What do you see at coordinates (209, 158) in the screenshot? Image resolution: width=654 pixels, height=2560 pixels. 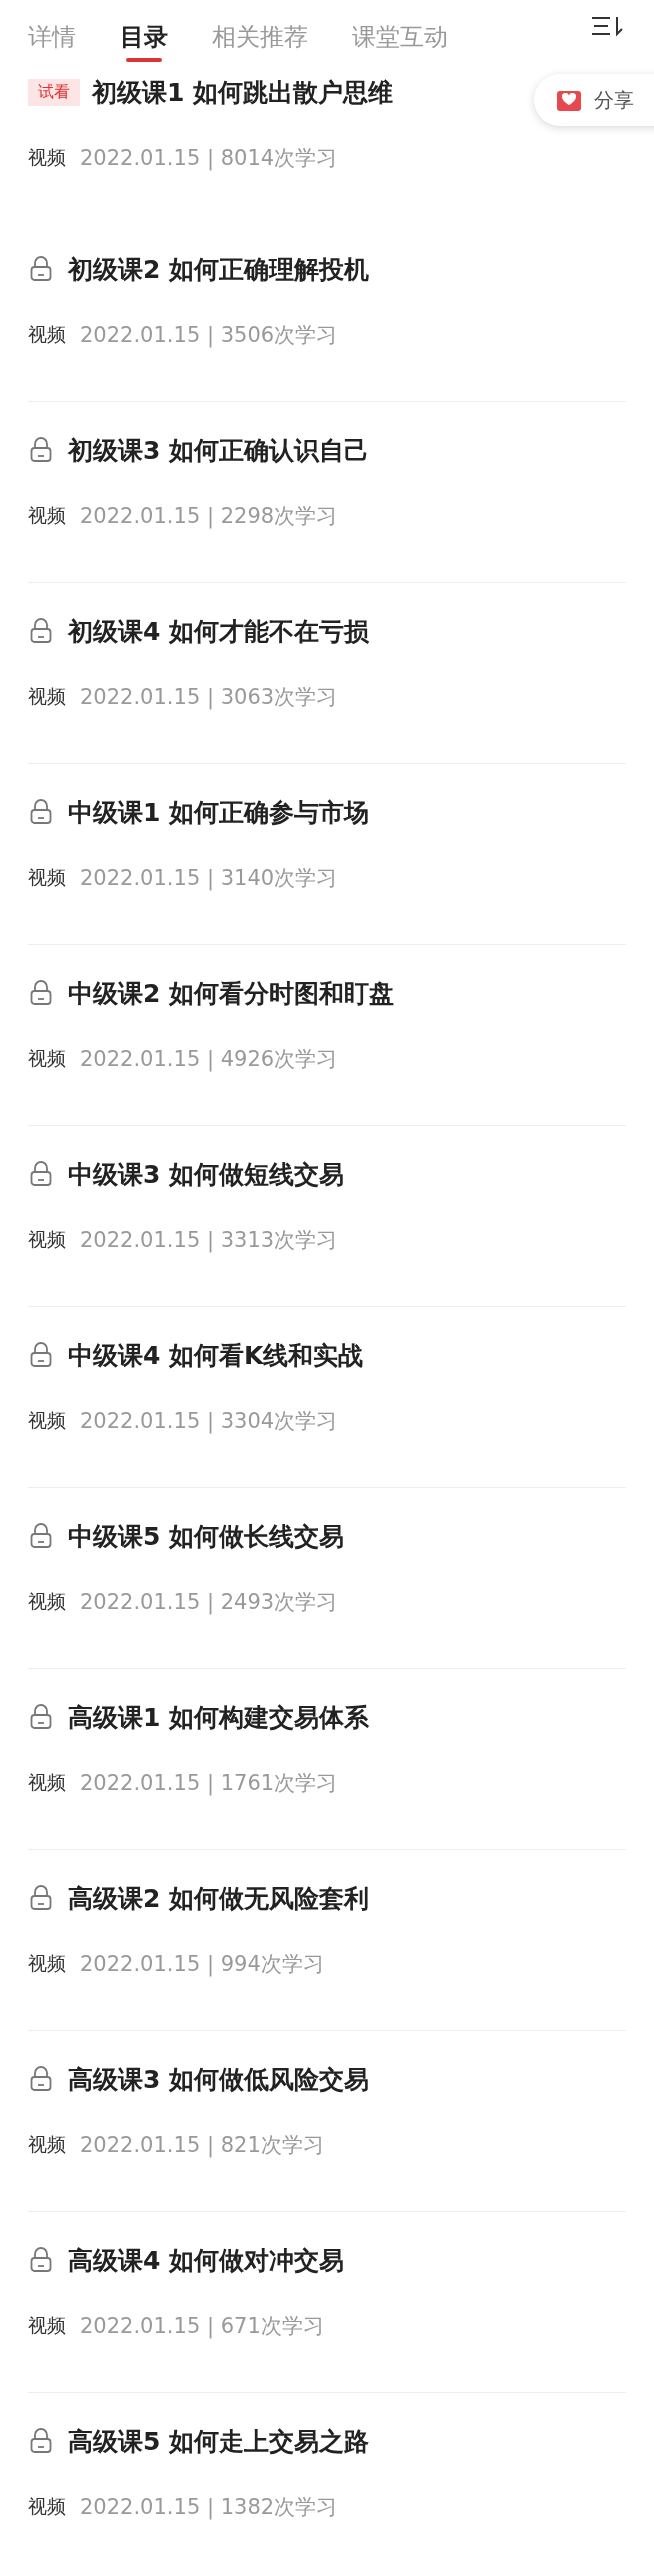 I see `lesson-meta: 2022.01.15 | 8014次学习` at bounding box center [209, 158].